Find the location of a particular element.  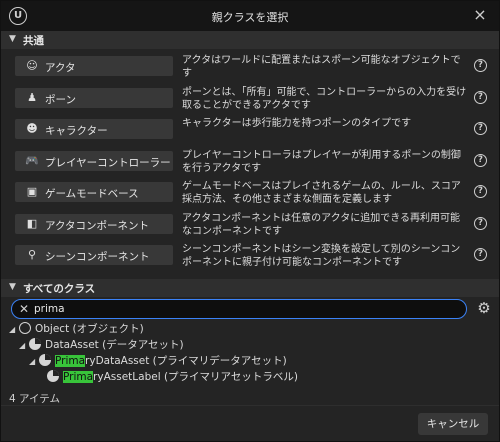

title-bar: U 親クラスを選択 × is located at coordinates (250, 16).